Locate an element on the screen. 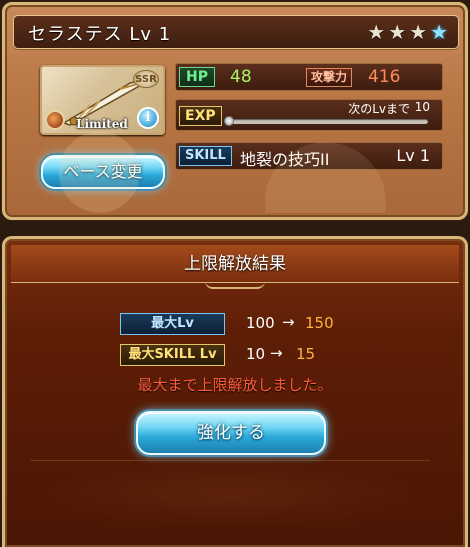 The height and width of the screenshot is (547, 470). attack-tag: 攻撃力 is located at coordinates (329, 77).